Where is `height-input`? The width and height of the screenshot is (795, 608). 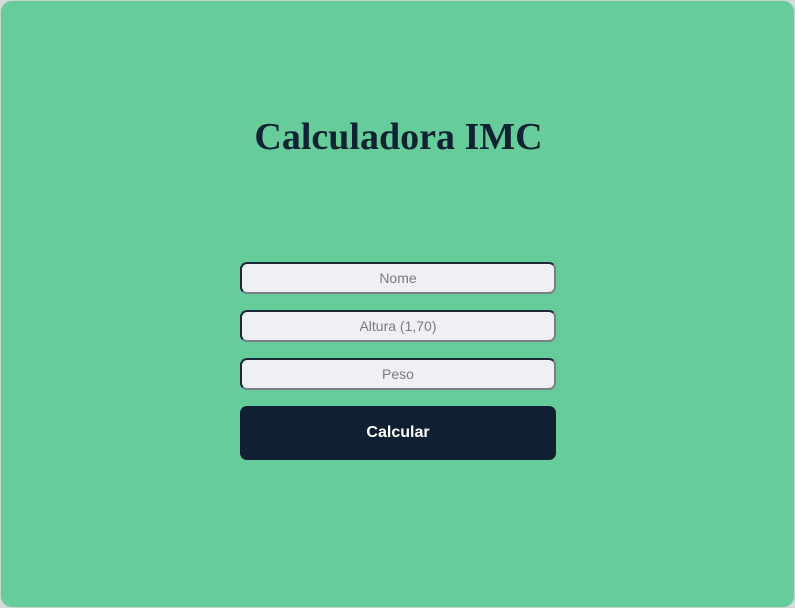
height-input is located at coordinates (398, 326).